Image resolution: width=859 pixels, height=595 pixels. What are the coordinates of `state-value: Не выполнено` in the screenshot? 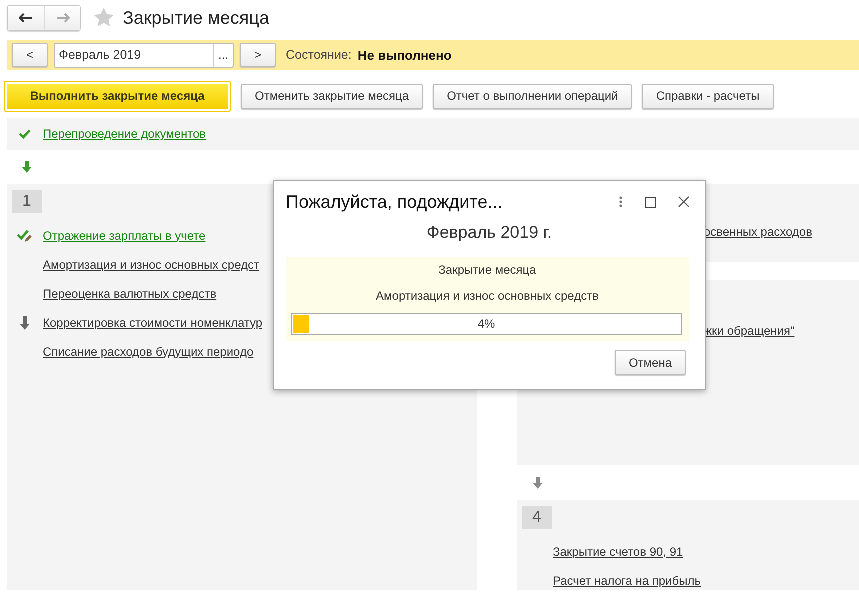 It's located at (405, 55).